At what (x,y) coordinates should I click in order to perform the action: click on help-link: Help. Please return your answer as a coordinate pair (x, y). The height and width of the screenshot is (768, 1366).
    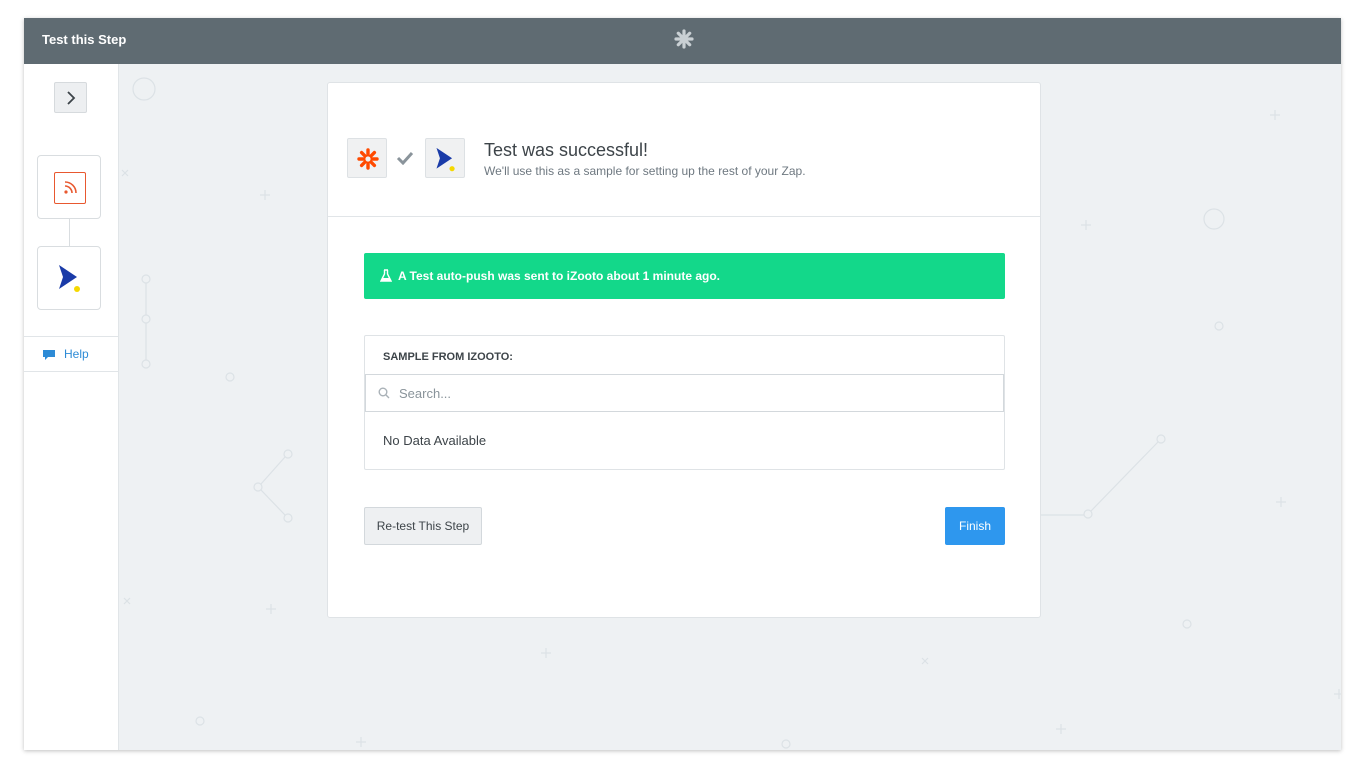
    Looking at the image, I should click on (71, 354).